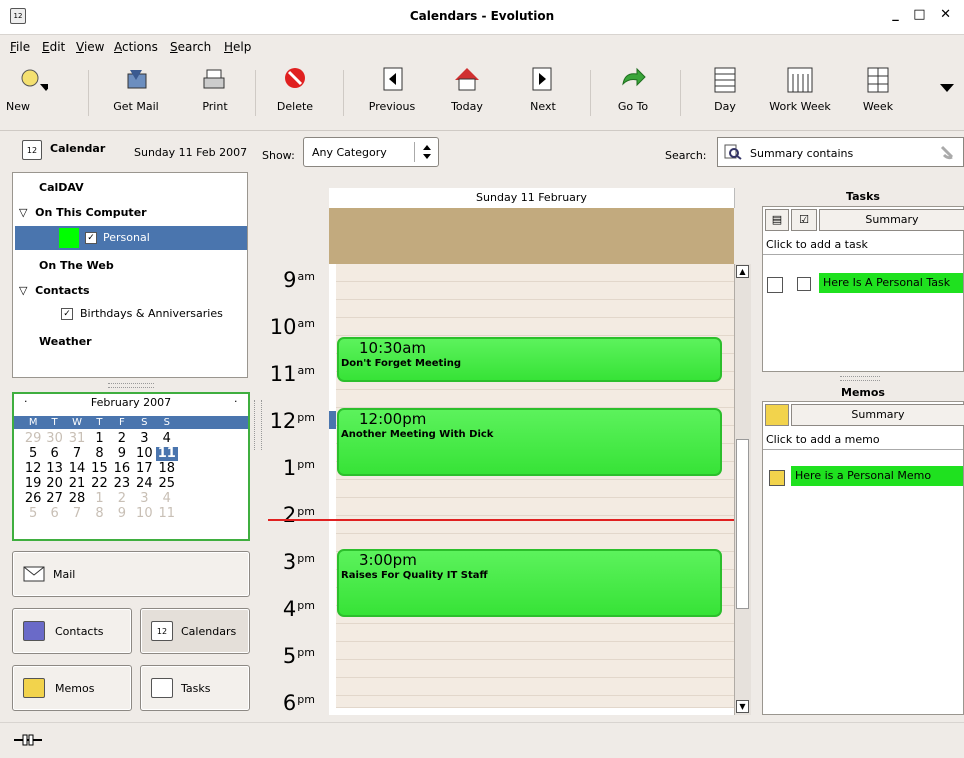 The height and width of the screenshot is (758, 964). Describe the element at coordinates (136, 89) in the screenshot. I see `get-mail-button: Get Mail` at that location.